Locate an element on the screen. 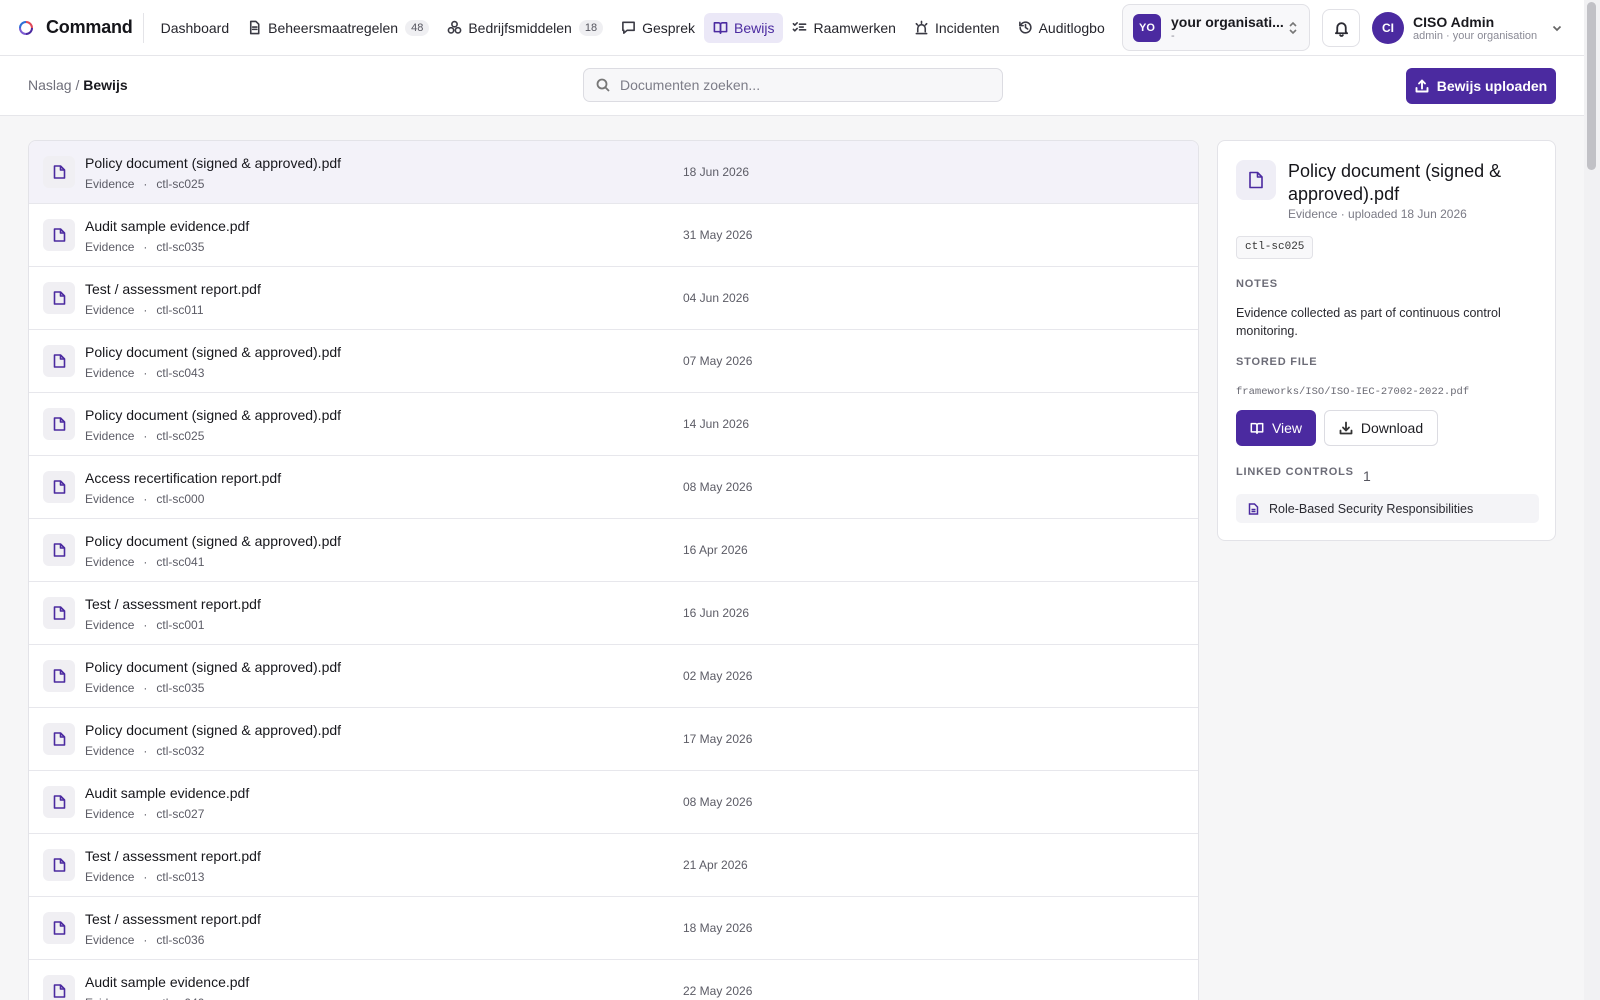 This screenshot has height=1000, width=1600. document-date: 02 May 2026 is located at coordinates (718, 676).